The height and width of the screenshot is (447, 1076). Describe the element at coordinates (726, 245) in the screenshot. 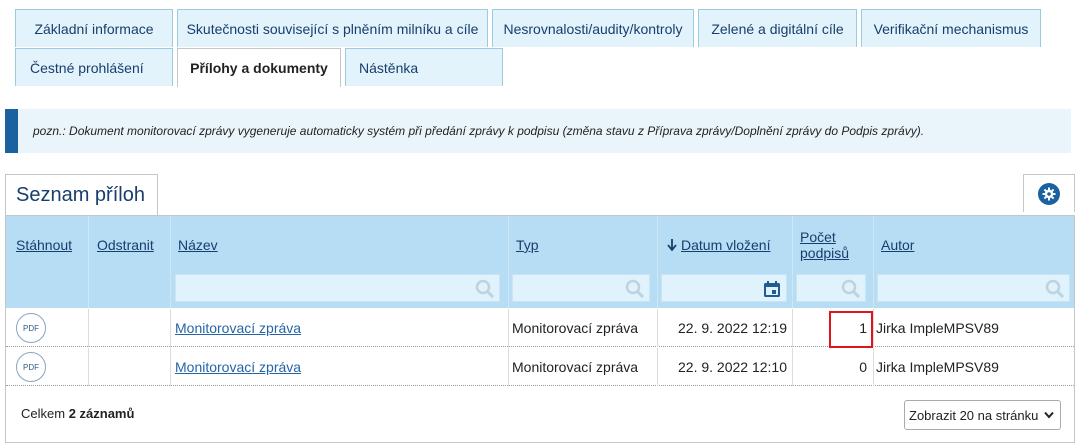

I see `column-header-label: Datum vložení` at that location.